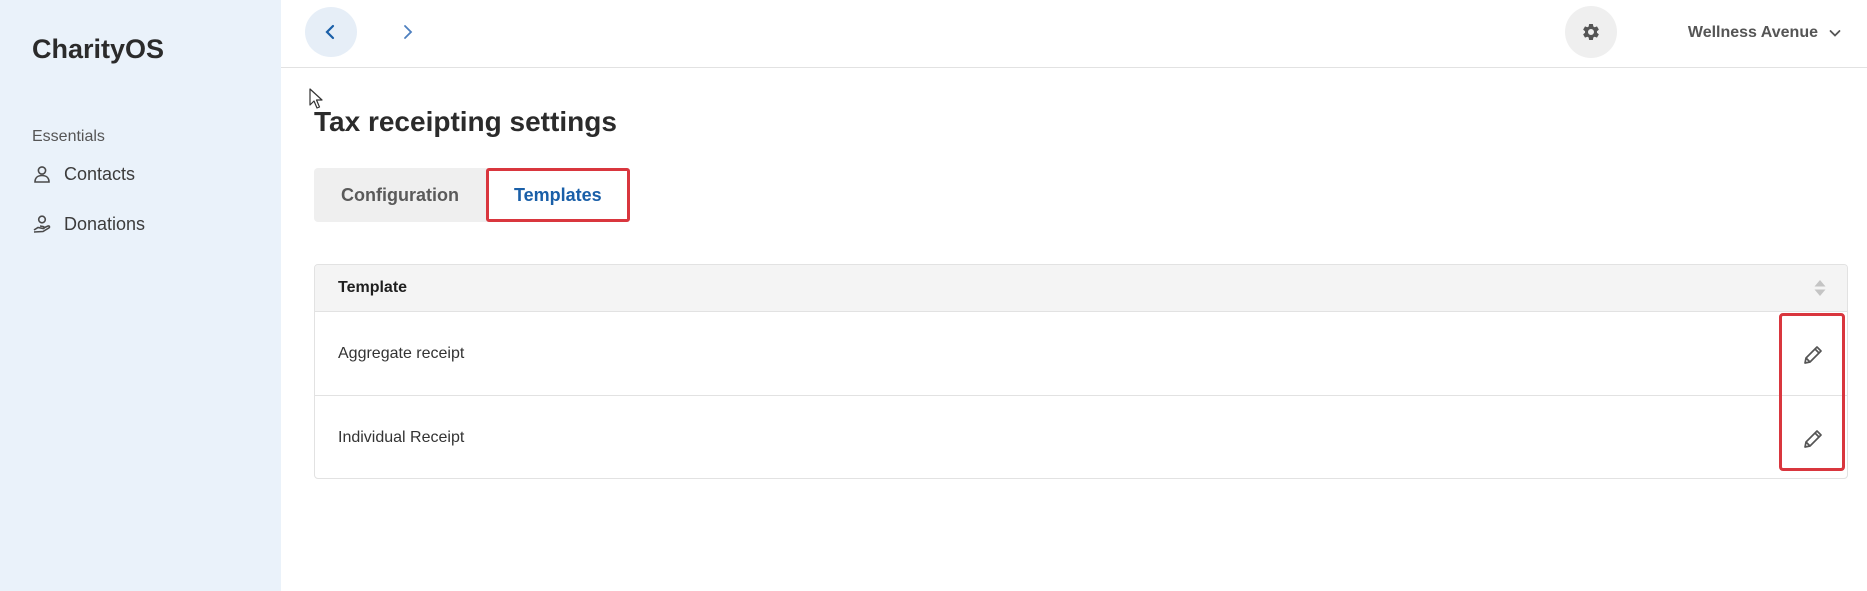 The image size is (1867, 591). What do you see at coordinates (1081, 437) in the screenshot?
I see `table-row: Individual Receipt` at bounding box center [1081, 437].